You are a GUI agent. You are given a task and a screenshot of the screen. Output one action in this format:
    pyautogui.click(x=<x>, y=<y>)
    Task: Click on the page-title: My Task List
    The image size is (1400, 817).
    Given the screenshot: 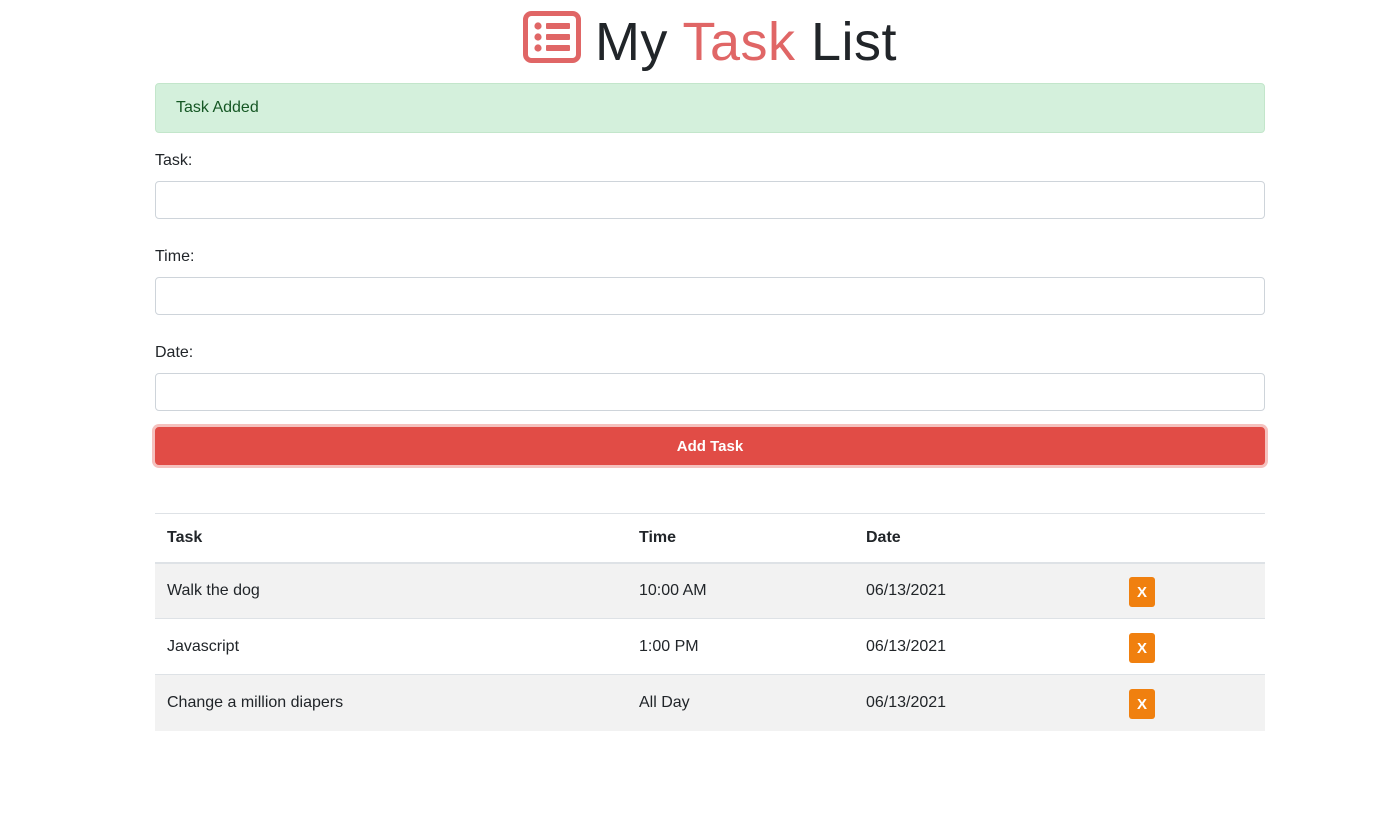 What is the action you would take?
    pyautogui.click(x=746, y=42)
    